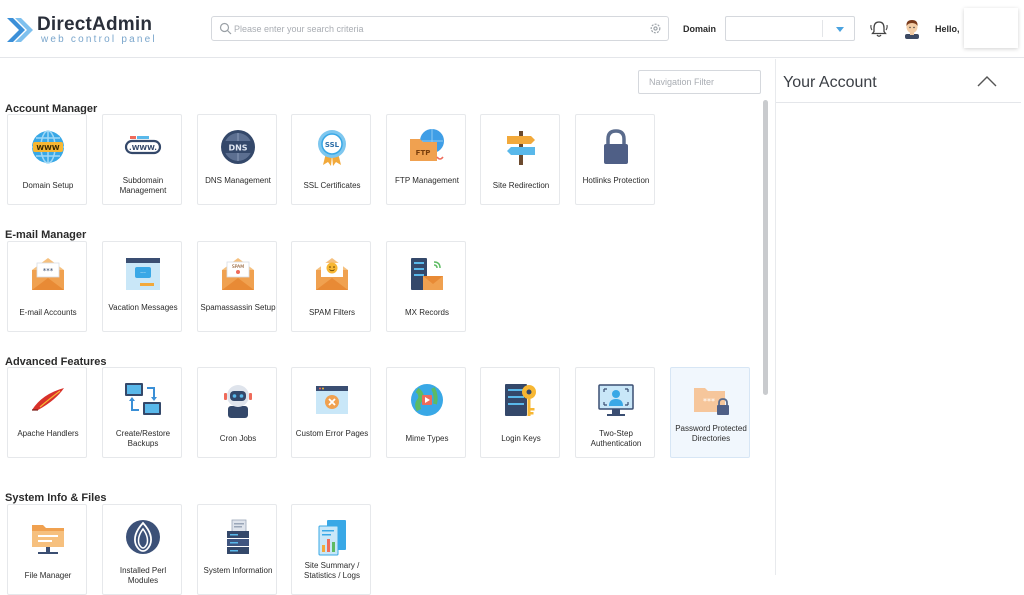 Image resolution: width=1024 pixels, height=595 pixels. I want to click on tile-mx-records: MX Records, so click(426, 286).